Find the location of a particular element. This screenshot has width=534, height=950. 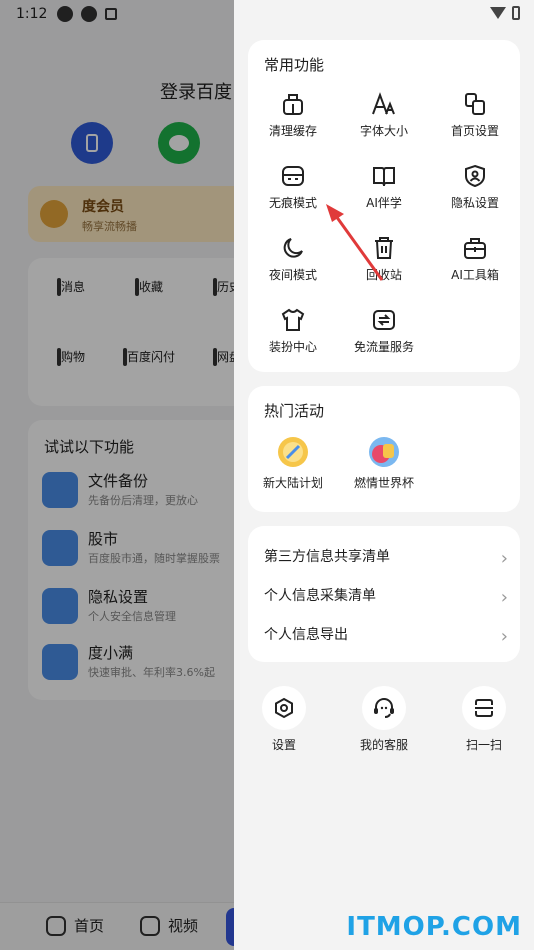

data-free-icon is located at coordinates (384, 320).